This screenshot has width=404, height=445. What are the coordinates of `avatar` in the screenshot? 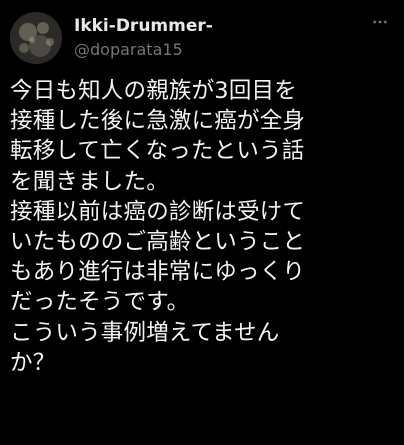 It's located at (36, 38).